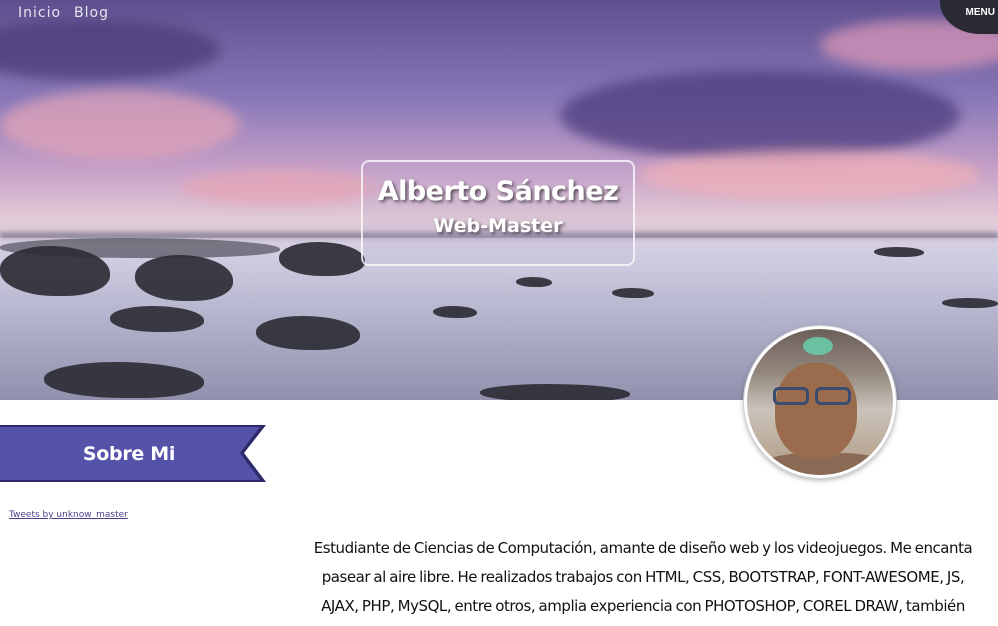  I want to click on top-nav: Inicio Blog, so click(63, 13).